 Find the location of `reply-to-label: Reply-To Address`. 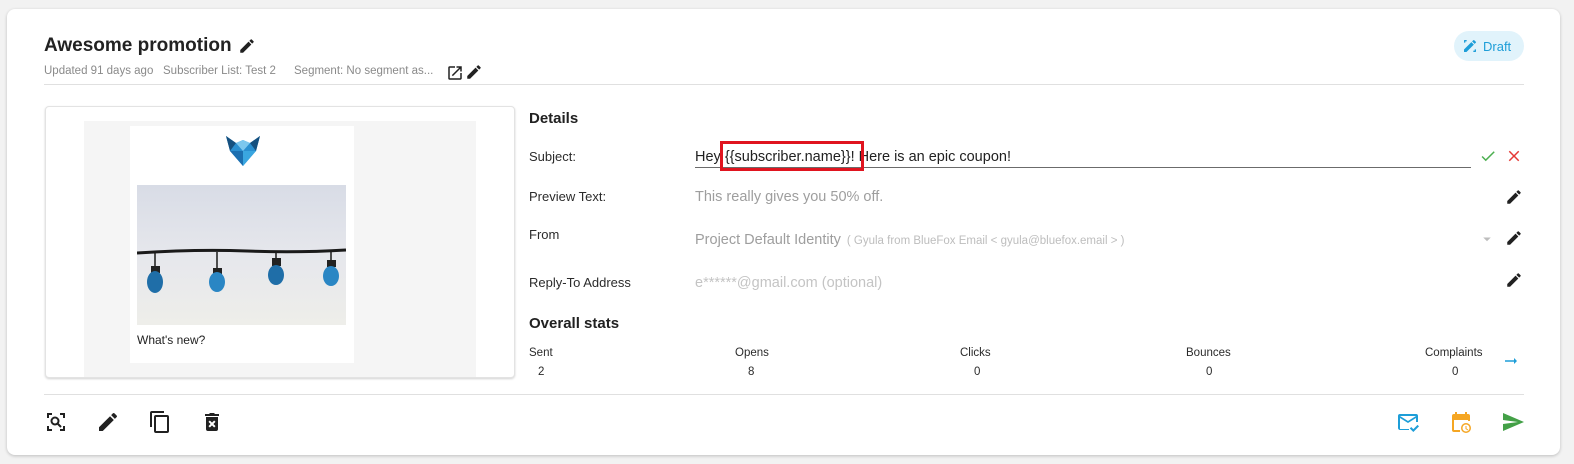

reply-to-label: Reply-To Address is located at coordinates (580, 282).